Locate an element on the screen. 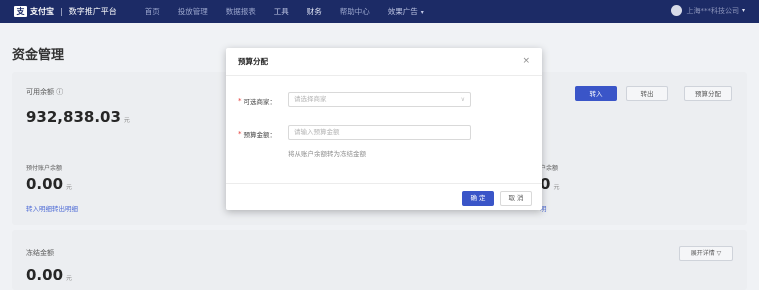 The width and height of the screenshot is (759, 290). amount-input-placeholder: 请输入预算金额 is located at coordinates (317, 132).